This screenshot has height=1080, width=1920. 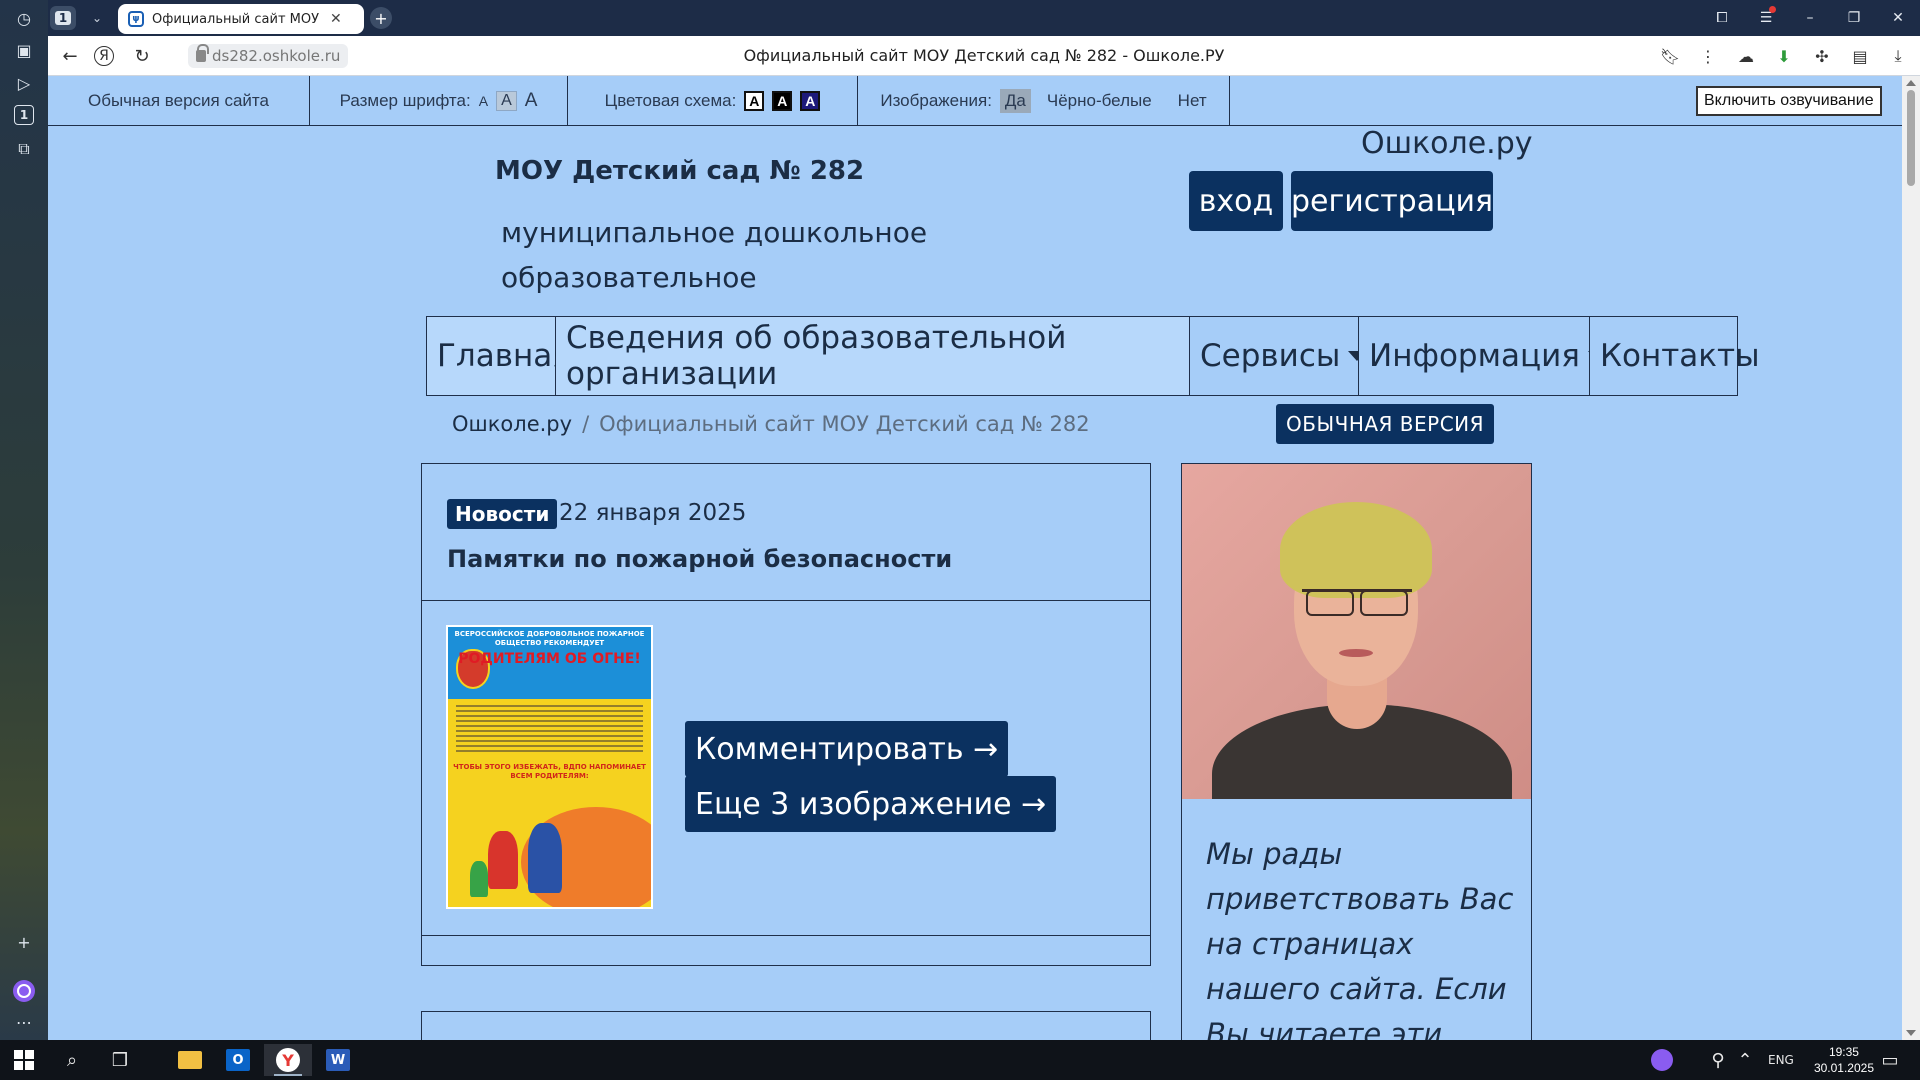 I want to click on news-footer, so click(x=786, y=950).